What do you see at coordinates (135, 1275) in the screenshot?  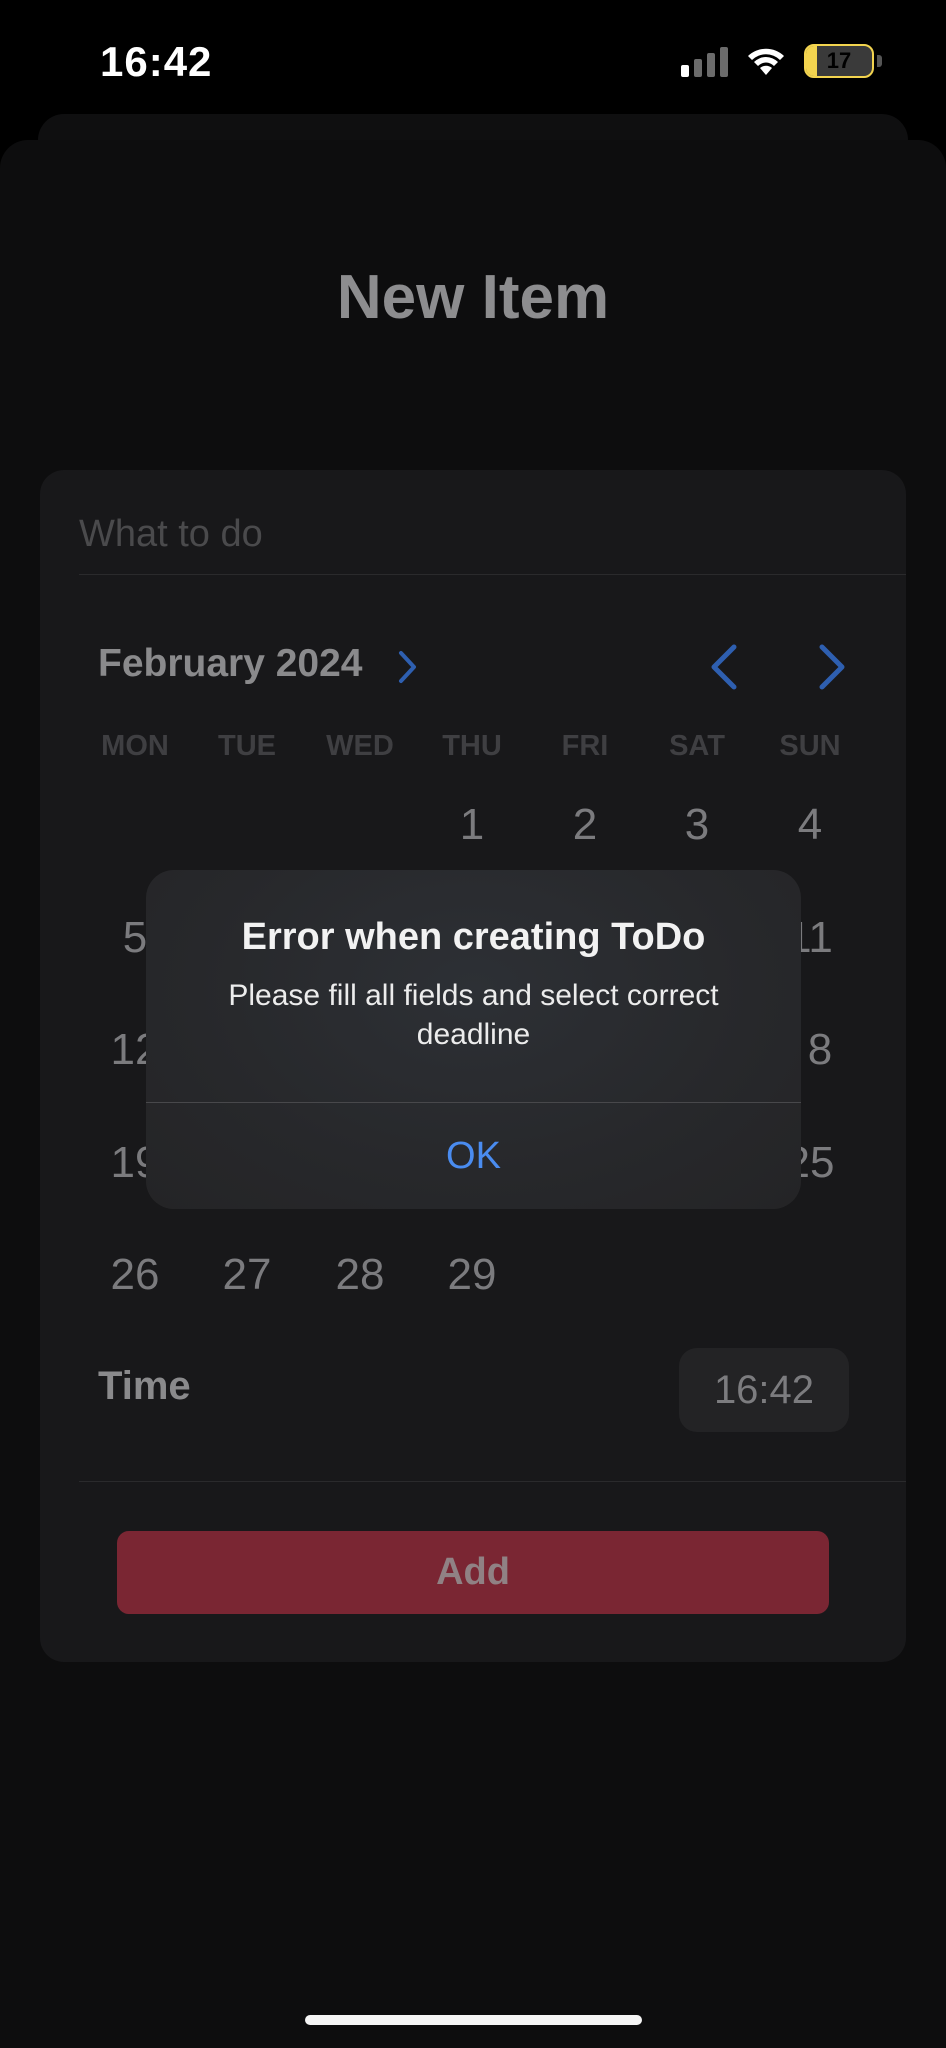 I see `calendar-day: 26` at bounding box center [135, 1275].